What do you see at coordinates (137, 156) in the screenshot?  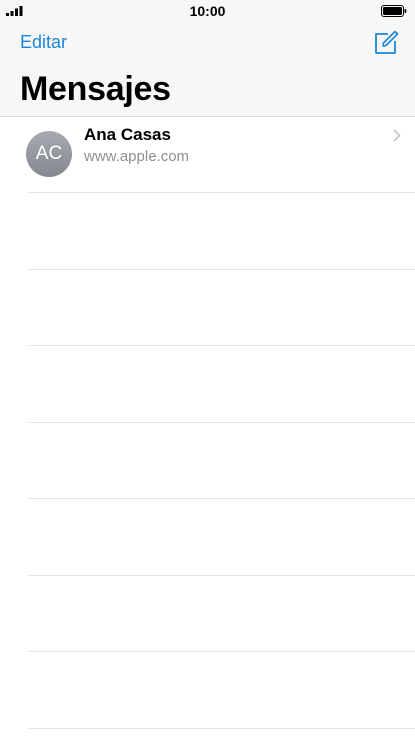 I see `message-preview: www.apple.com` at bounding box center [137, 156].